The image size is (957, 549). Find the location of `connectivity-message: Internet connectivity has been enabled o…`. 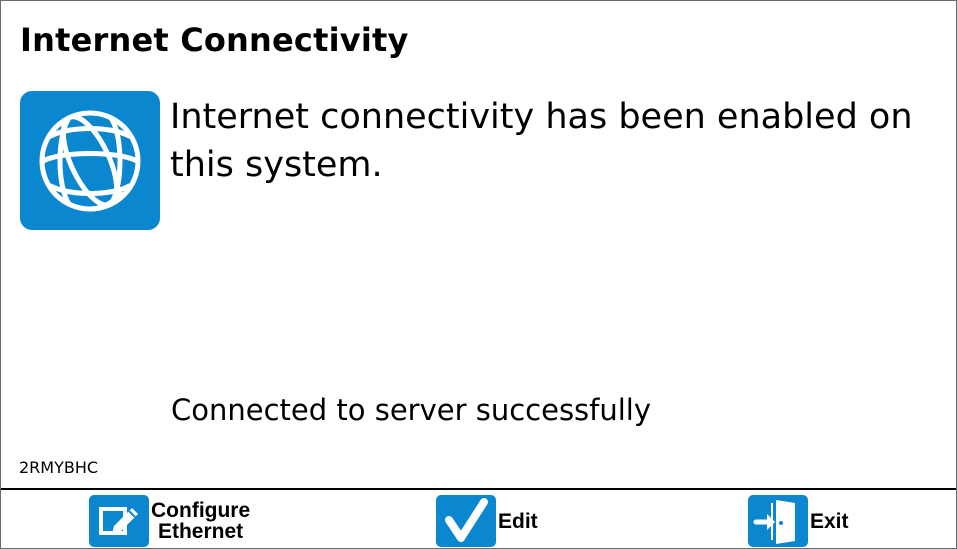

connectivity-message: Internet connectivity has been enabled o… is located at coordinates (541, 141).